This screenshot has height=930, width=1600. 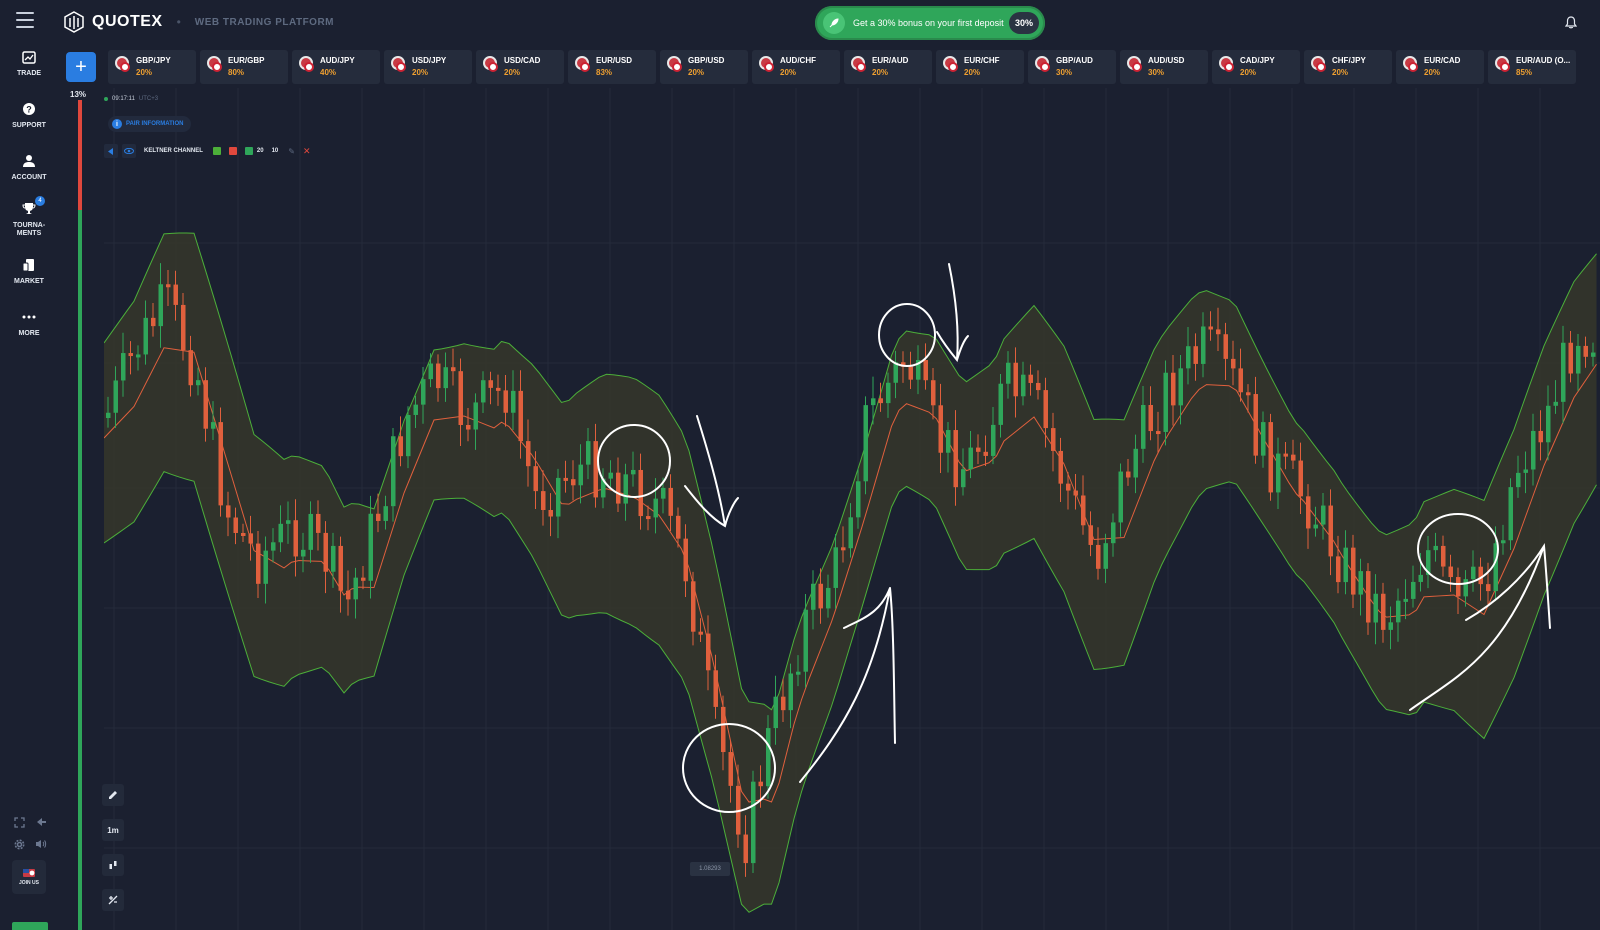 What do you see at coordinates (706, 60) in the screenshot?
I see `asset-name: GBP/USD` at bounding box center [706, 60].